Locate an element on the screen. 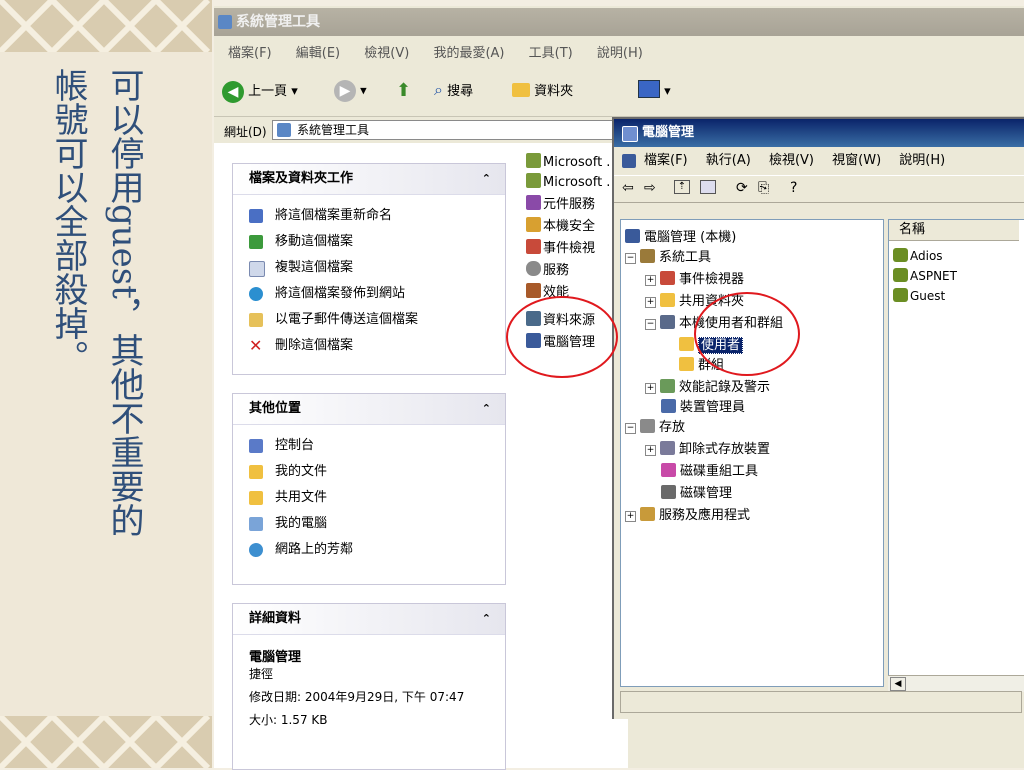 This screenshot has width=1024, height=770. back-arrow-icon: ⇦ is located at coordinates (628, 188).